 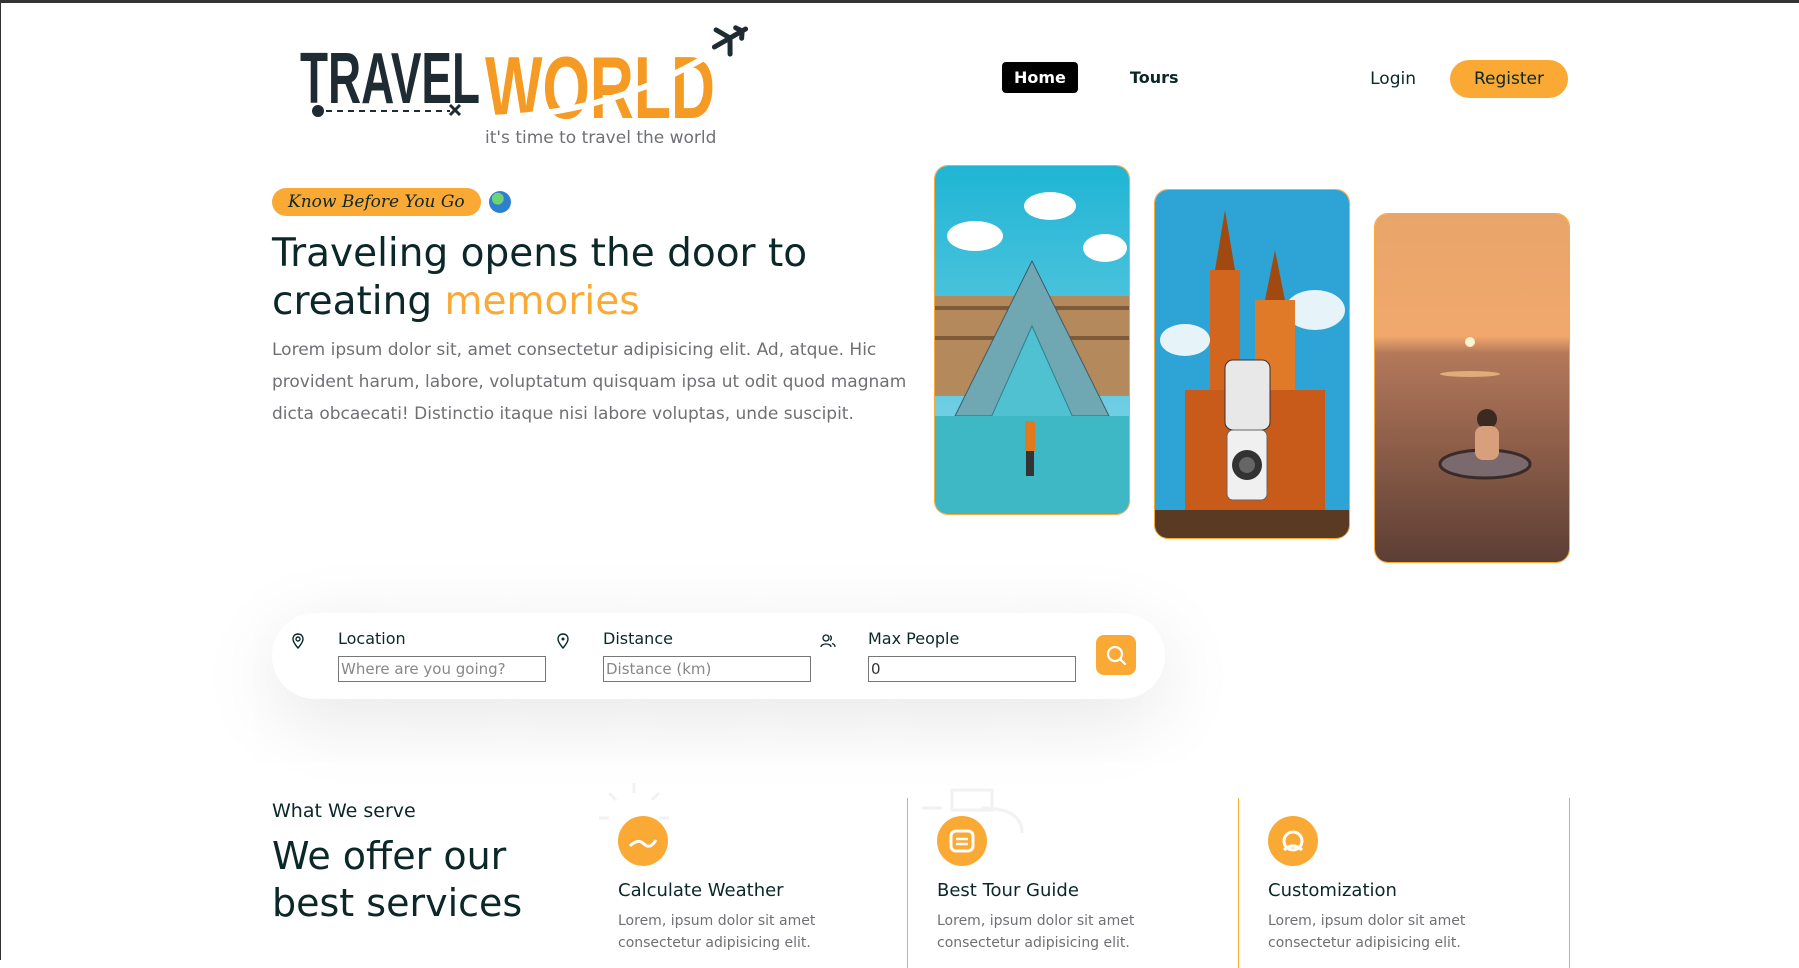 What do you see at coordinates (542, 301) in the screenshot?
I see `hero-title-highlight: memories` at bounding box center [542, 301].